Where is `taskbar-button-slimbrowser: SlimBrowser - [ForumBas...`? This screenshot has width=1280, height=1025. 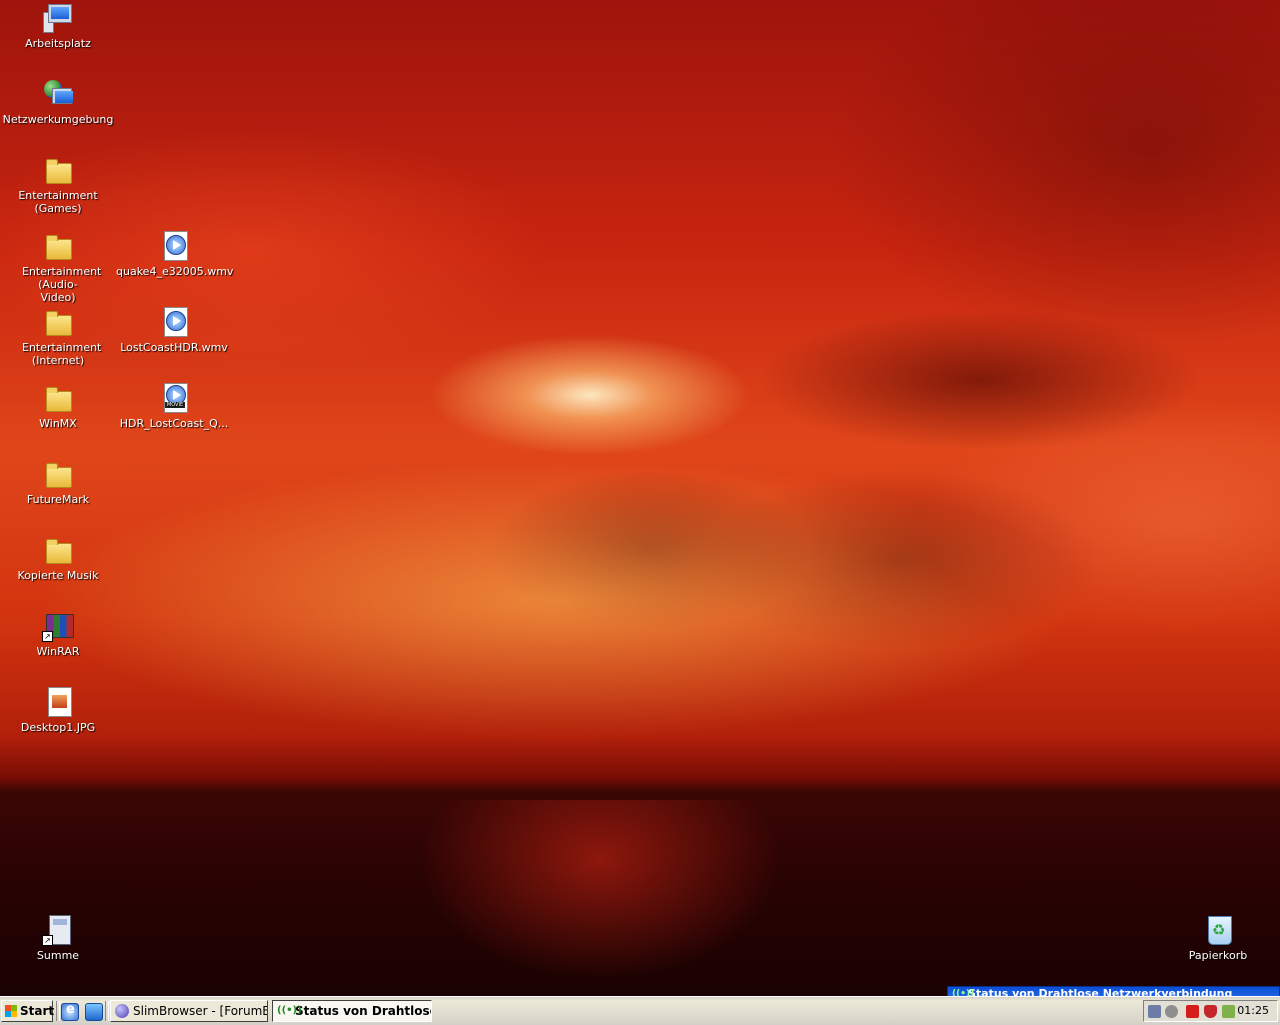 taskbar-button-slimbrowser: SlimBrowser - [ForumBas... is located at coordinates (189, 1011).